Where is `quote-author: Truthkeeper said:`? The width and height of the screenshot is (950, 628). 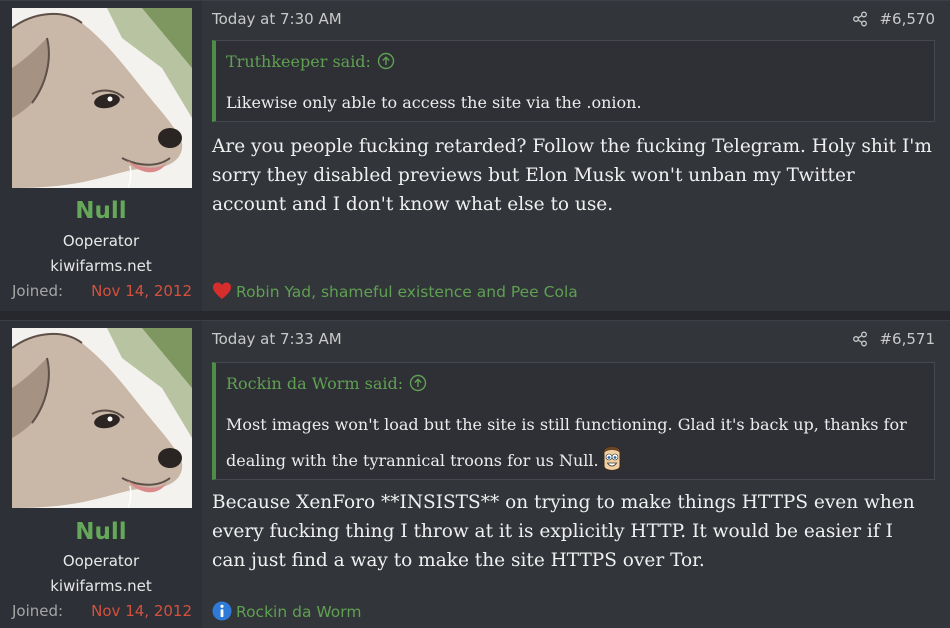 quote-author: Truthkeeper said: is located at coordinates (298, 61).